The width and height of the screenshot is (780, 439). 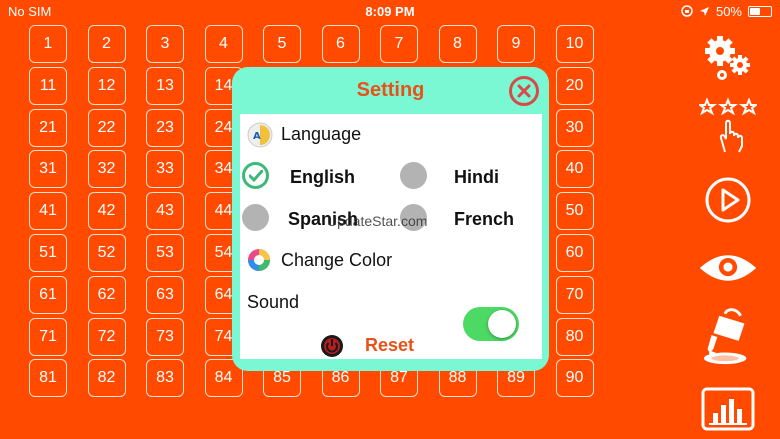 I want to click on sound-label: Sound, so click(x=273, y=302).